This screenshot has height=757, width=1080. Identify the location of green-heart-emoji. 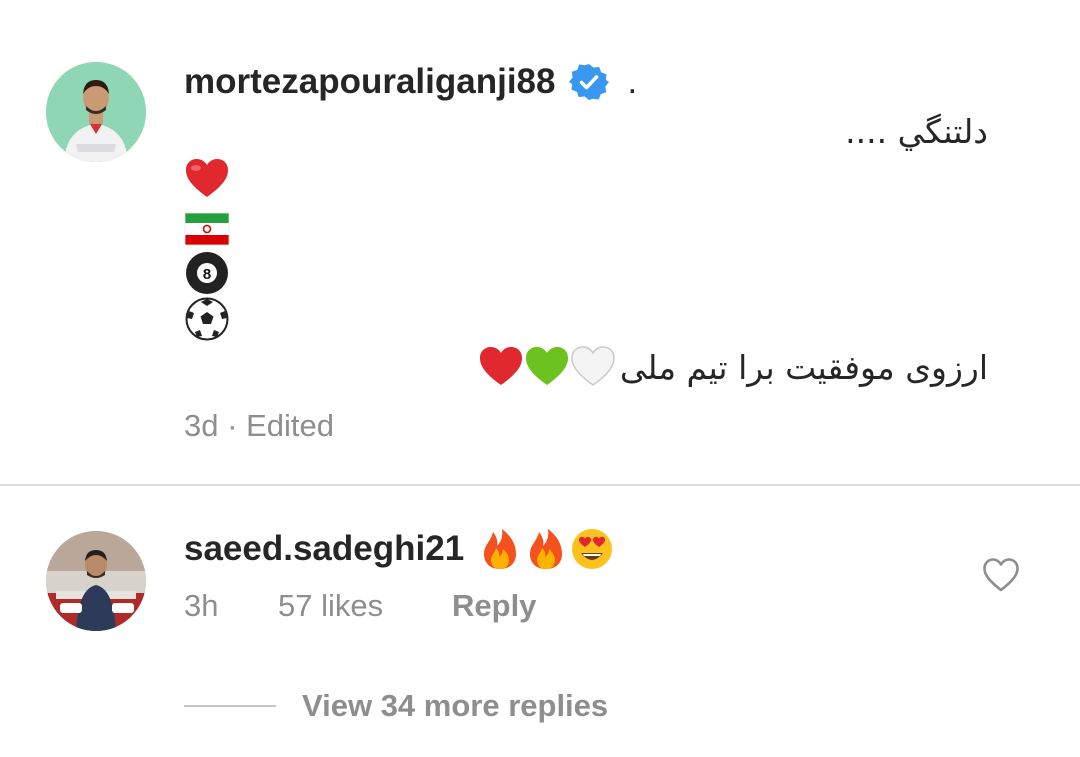
(546, 366).